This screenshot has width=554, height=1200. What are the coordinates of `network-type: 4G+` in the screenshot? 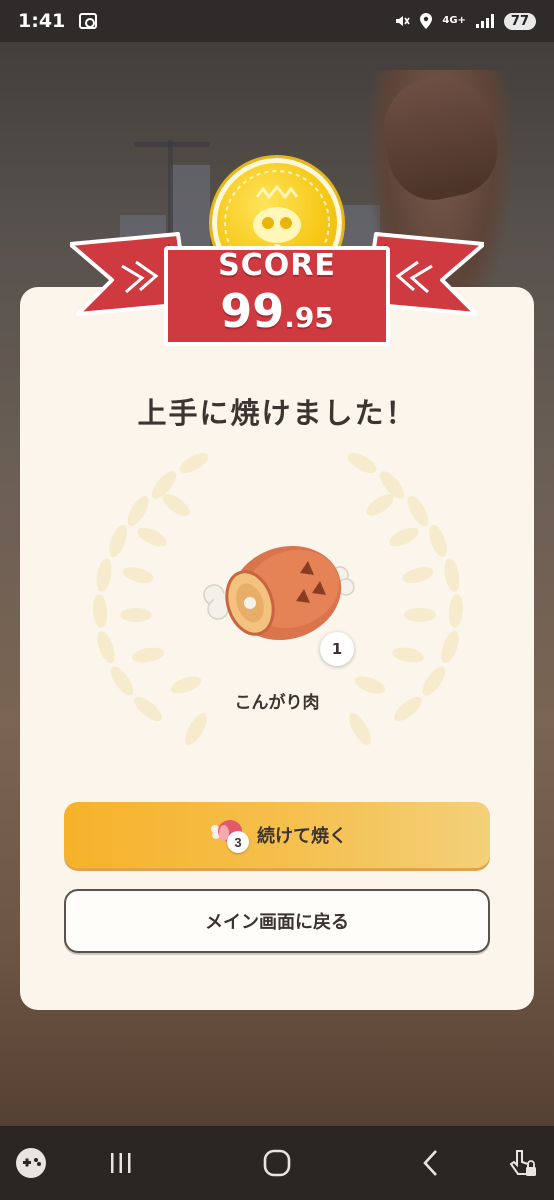 It's located at (454, 20).